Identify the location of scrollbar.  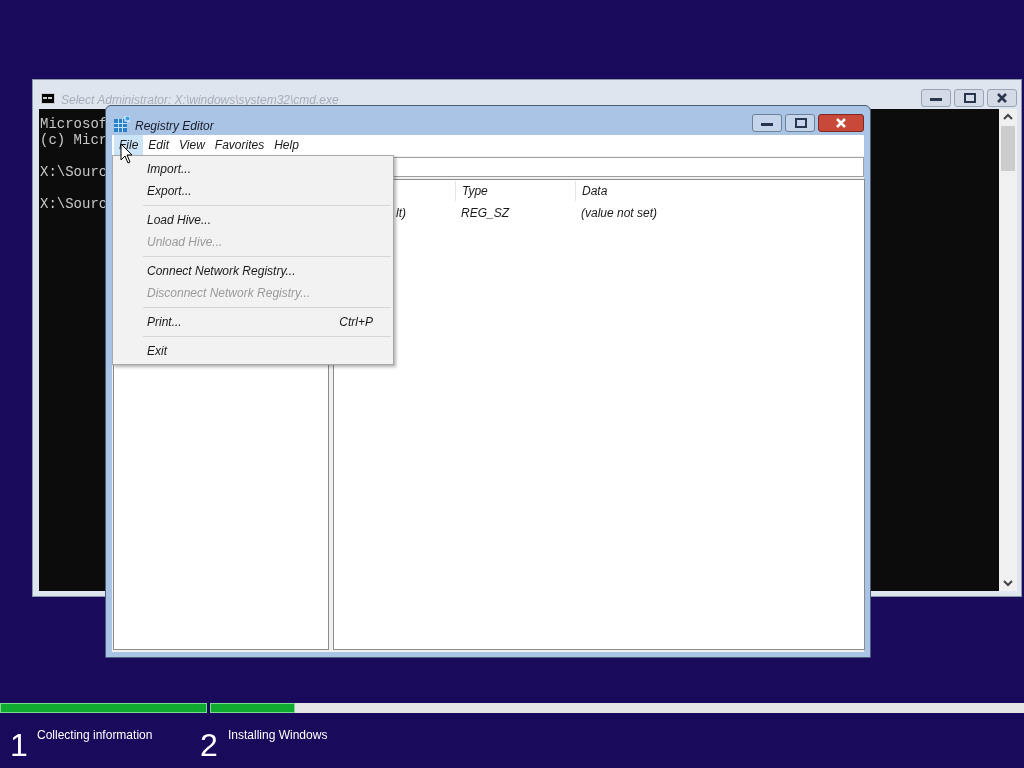
(1008, 350).